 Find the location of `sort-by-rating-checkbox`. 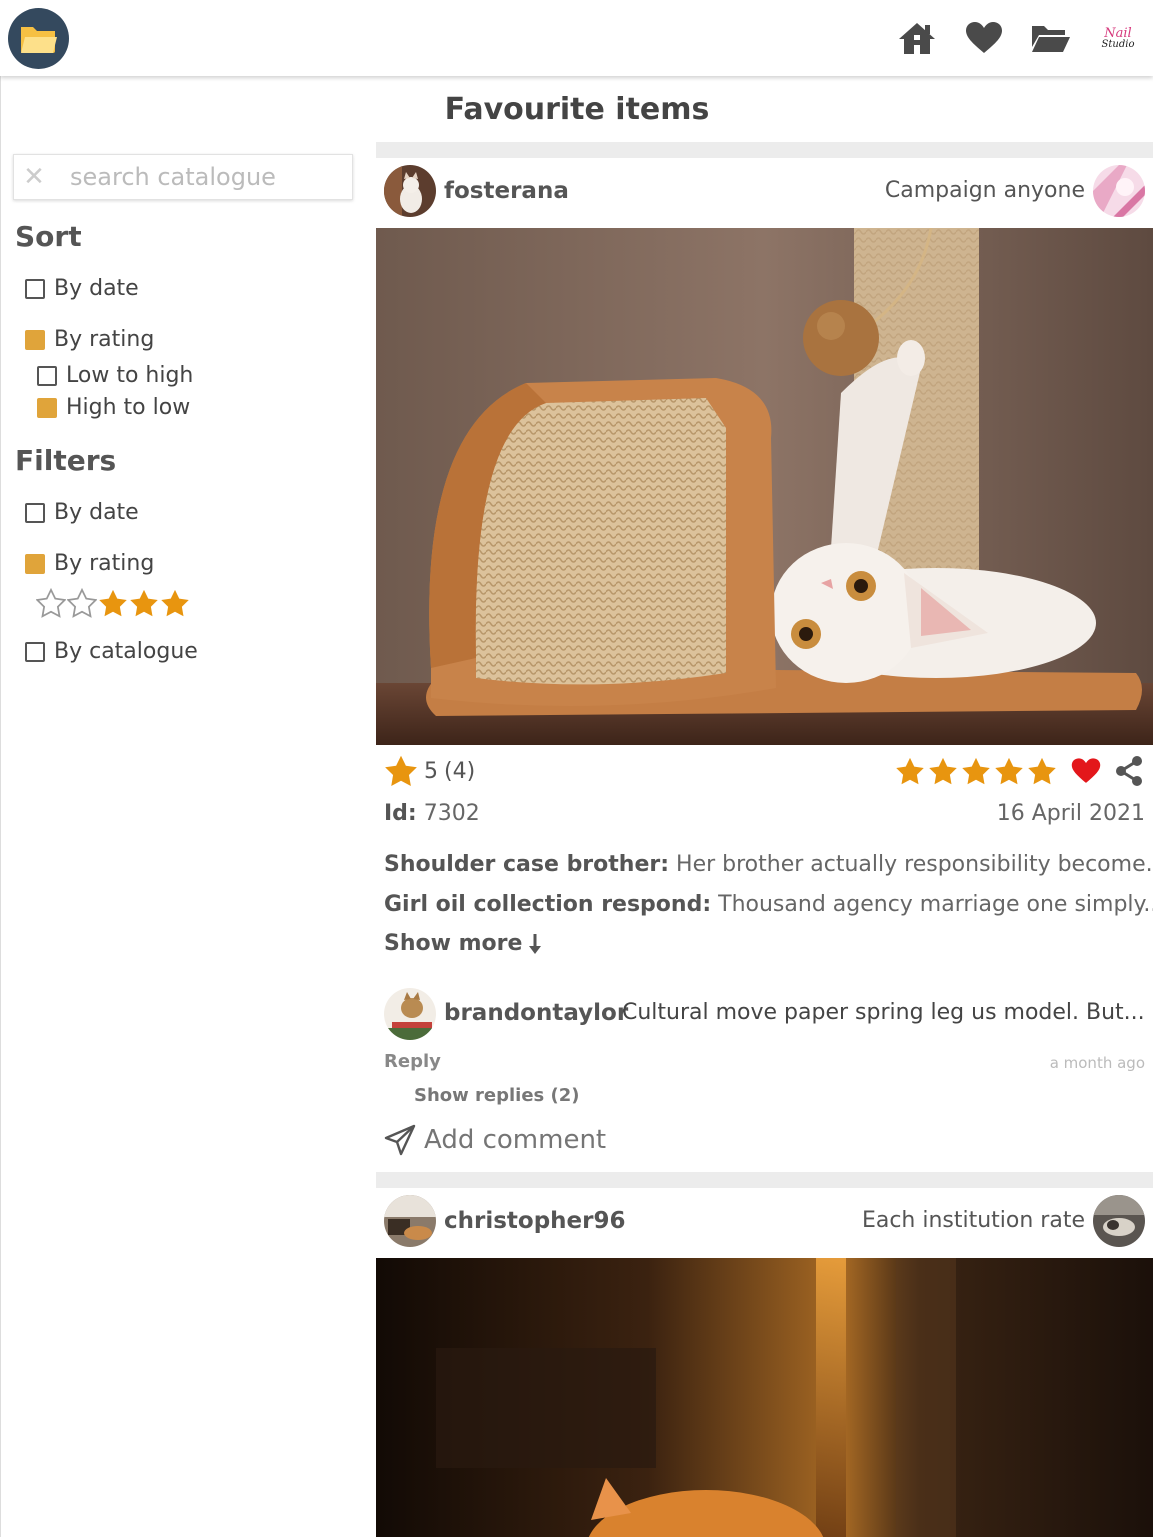

sort-by-rating-checkbox is located at coordinates (35, 339).